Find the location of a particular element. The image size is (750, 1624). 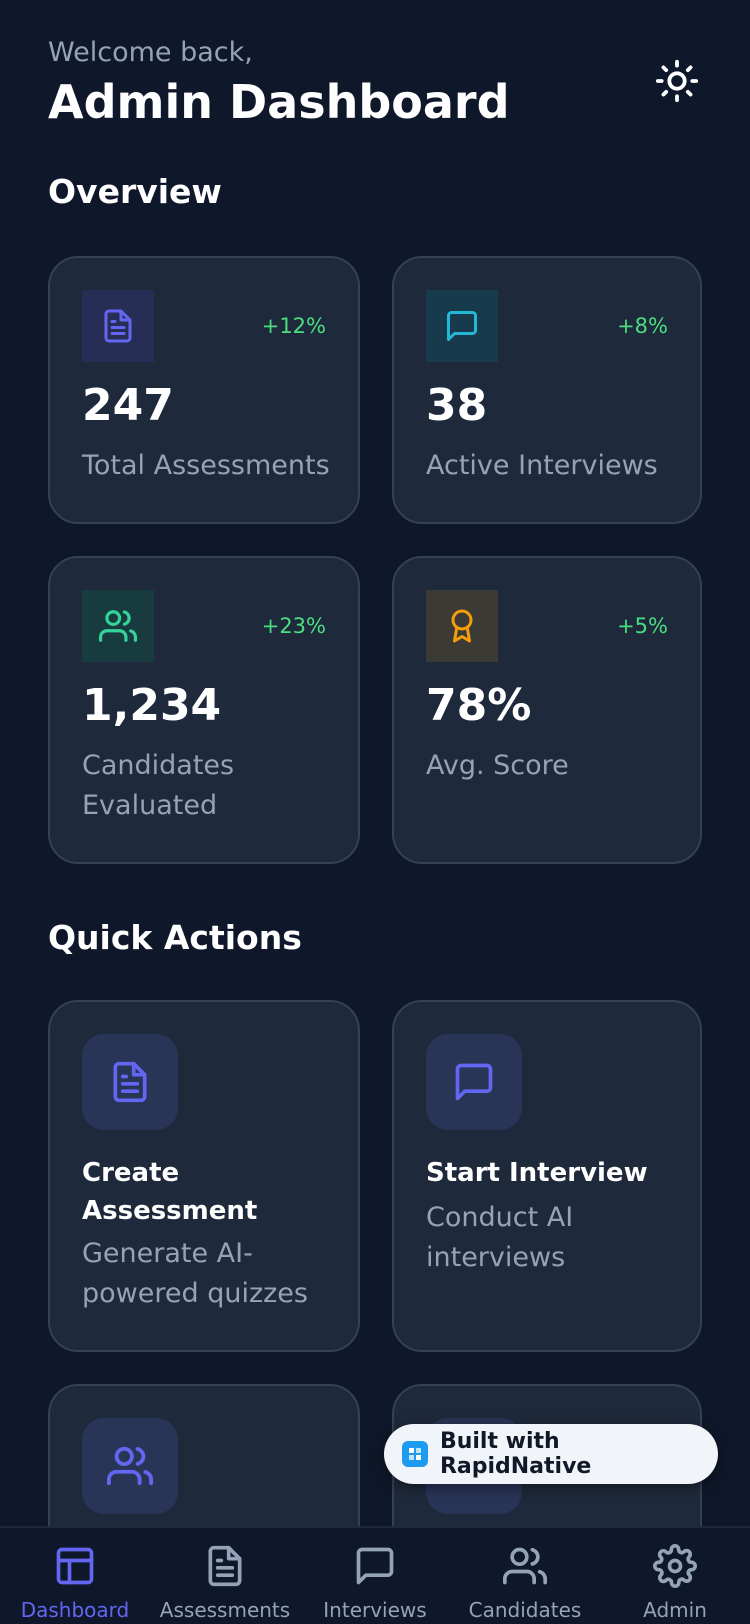

badge-label: Built with RapidNative is located at coordinates (515, 1454).